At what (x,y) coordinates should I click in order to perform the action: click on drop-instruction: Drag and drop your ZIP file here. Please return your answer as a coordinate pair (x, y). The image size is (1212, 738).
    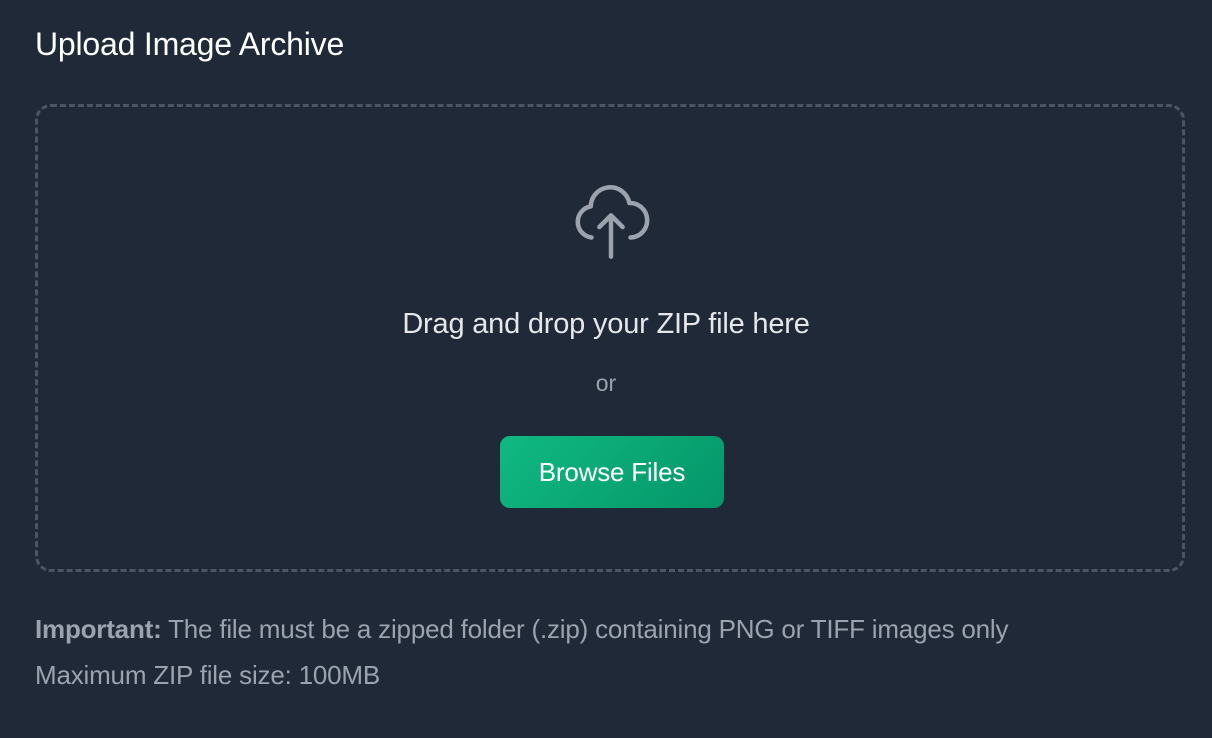
    Looking at the image, I should click on (606, 324).